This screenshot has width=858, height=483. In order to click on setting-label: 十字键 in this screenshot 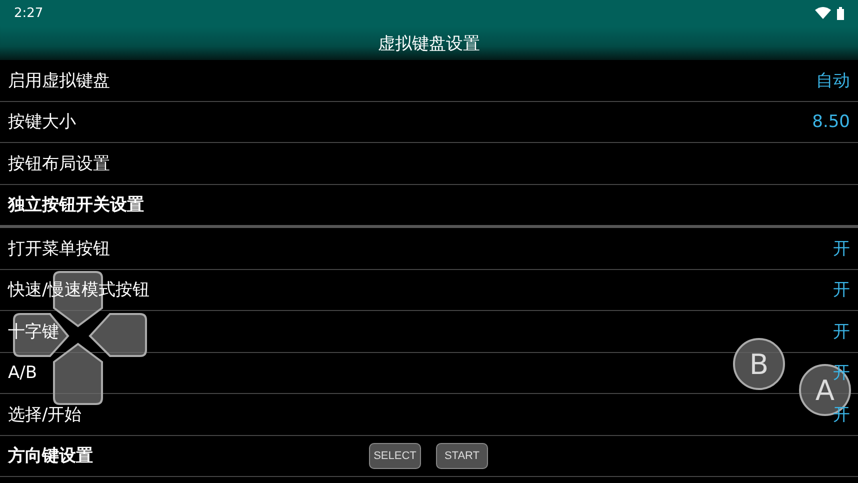, I will do `click(33, 331)`.